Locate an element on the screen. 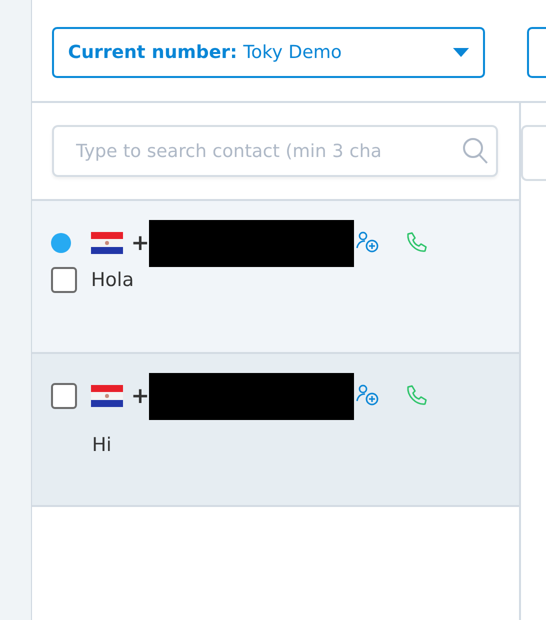 The width and height of the screenshot is (546, 620). message-preview: Hola is located at coordinates (112, 280).